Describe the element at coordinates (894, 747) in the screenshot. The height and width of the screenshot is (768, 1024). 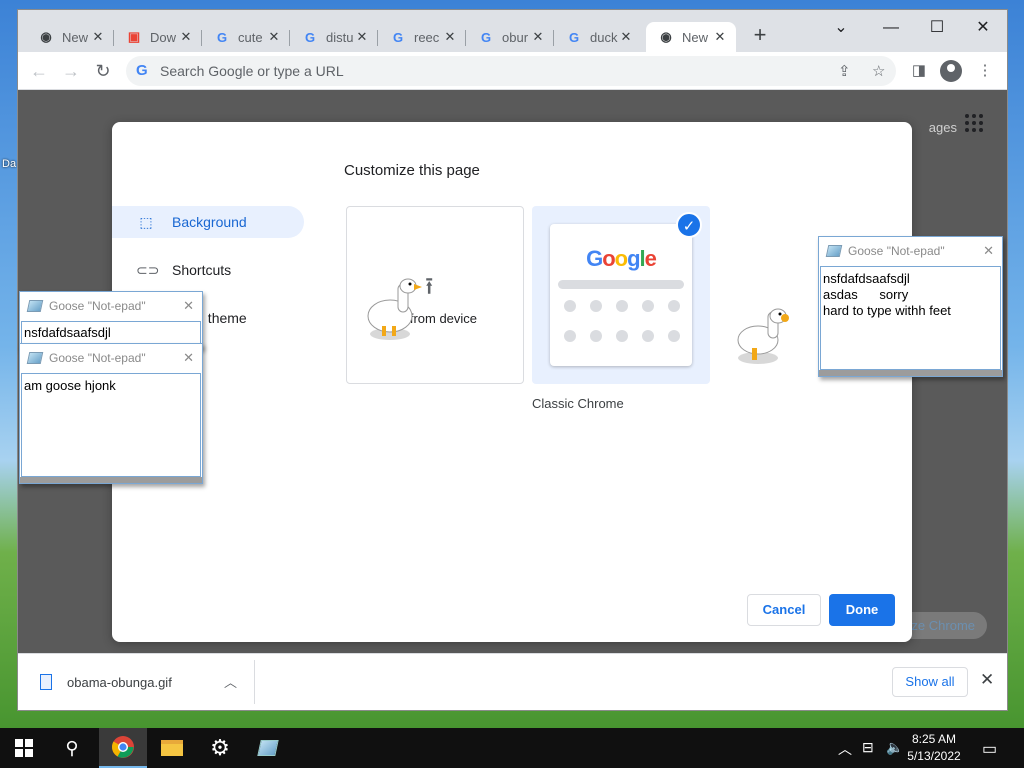
I see `volume-icon: 🔈` at that location.